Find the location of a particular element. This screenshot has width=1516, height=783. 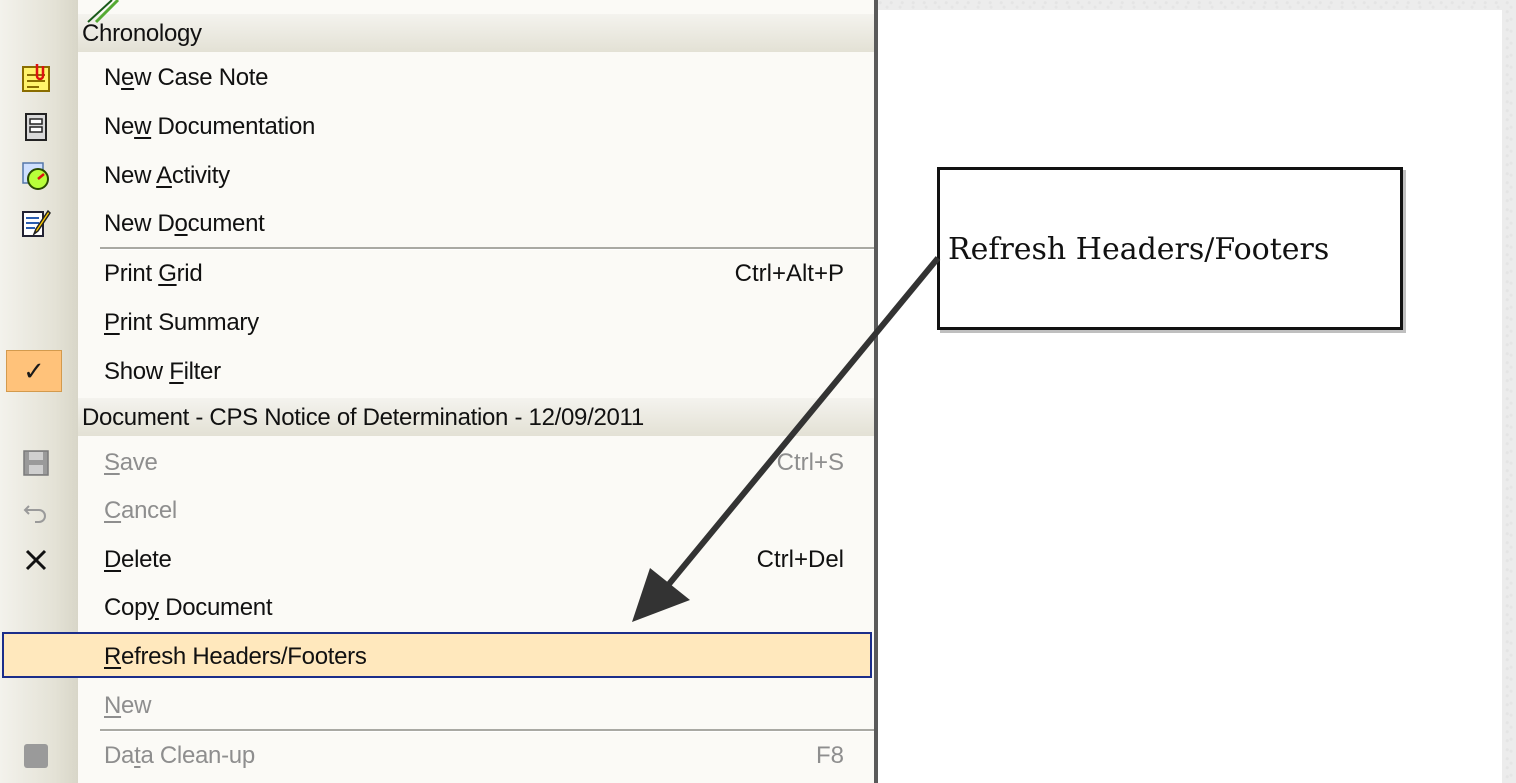

documentation-icon is located at coordinates (36, 127).